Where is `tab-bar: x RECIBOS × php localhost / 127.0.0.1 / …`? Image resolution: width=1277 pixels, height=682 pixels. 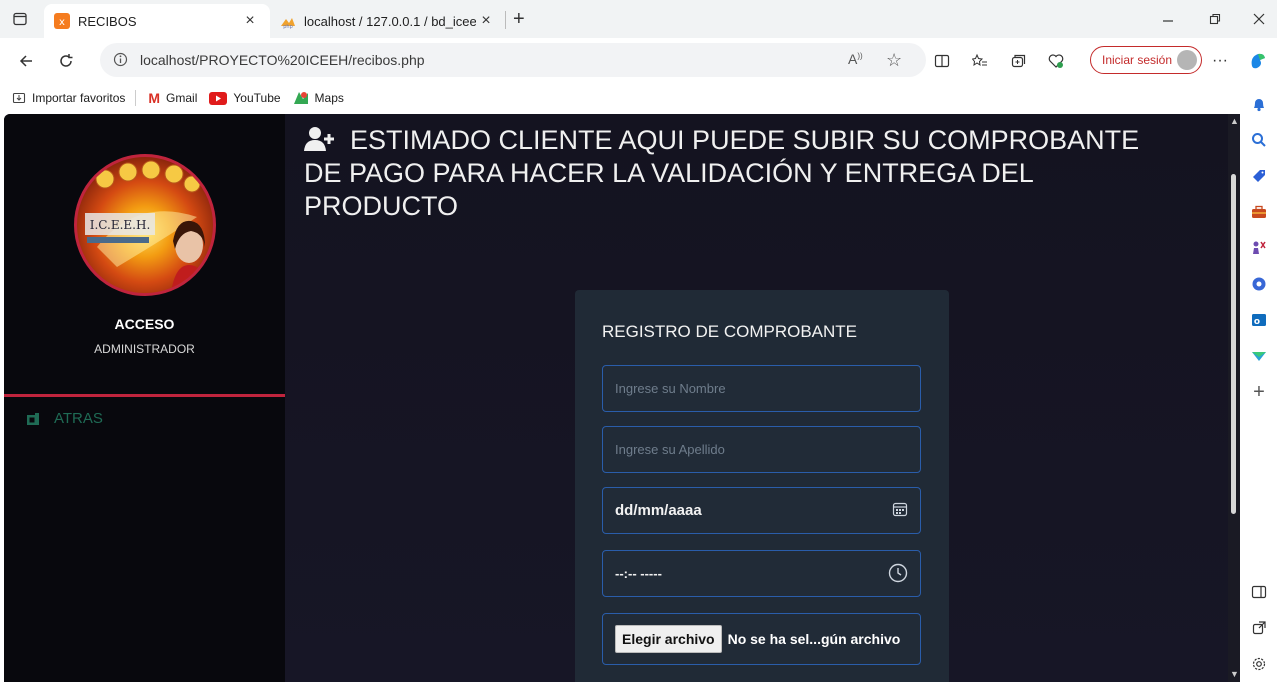 tab-bar: x RECIBOS × php localhost / 127.0.0.1 / … is located at coordinates (638, 19).